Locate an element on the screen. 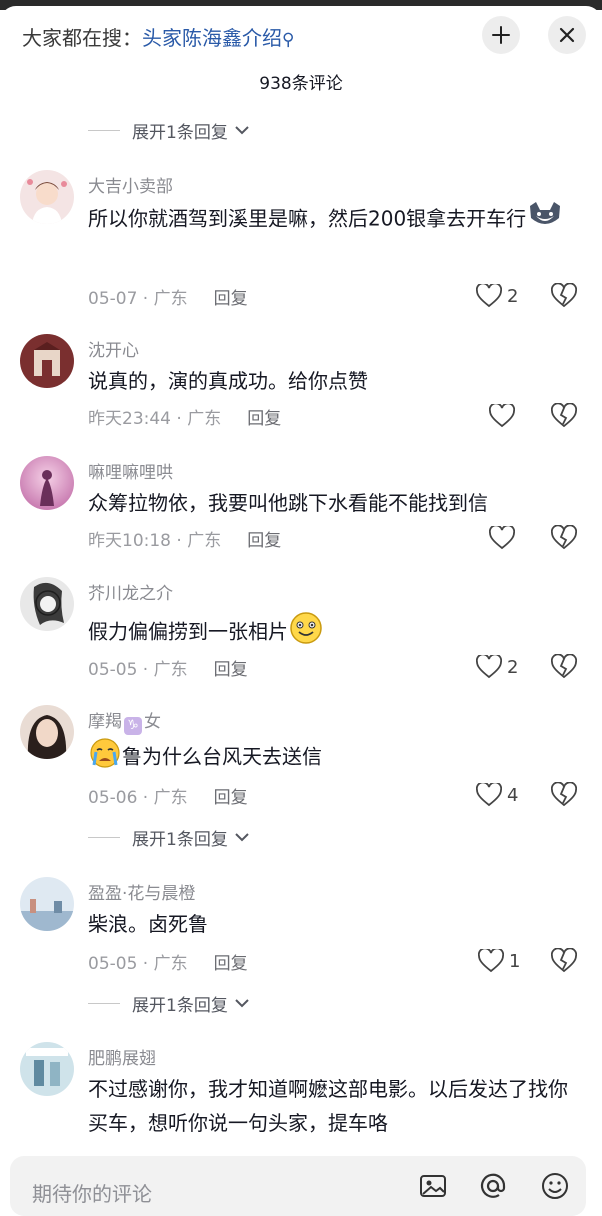 This screenshot has height=1216, width=602. comment-input-bar: 期待你的评论 is located at coordinates (298, 1186).